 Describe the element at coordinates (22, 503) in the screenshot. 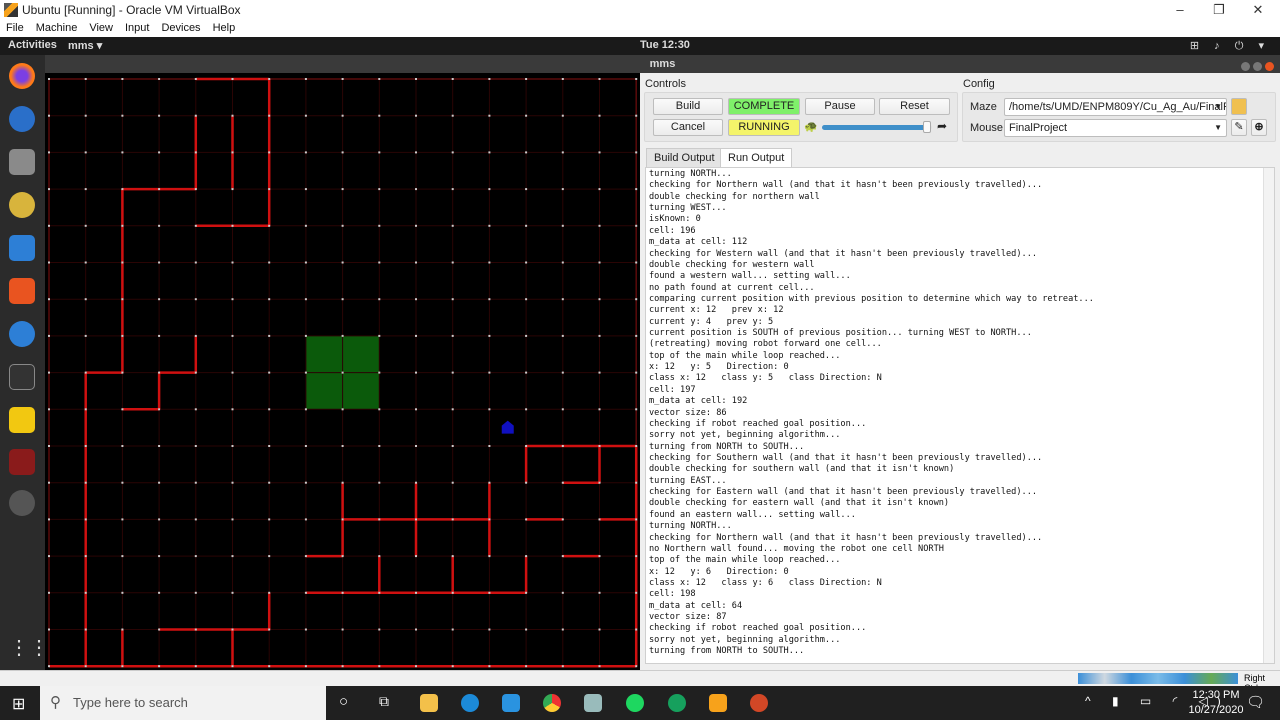

I see `updater-icon` at that location.